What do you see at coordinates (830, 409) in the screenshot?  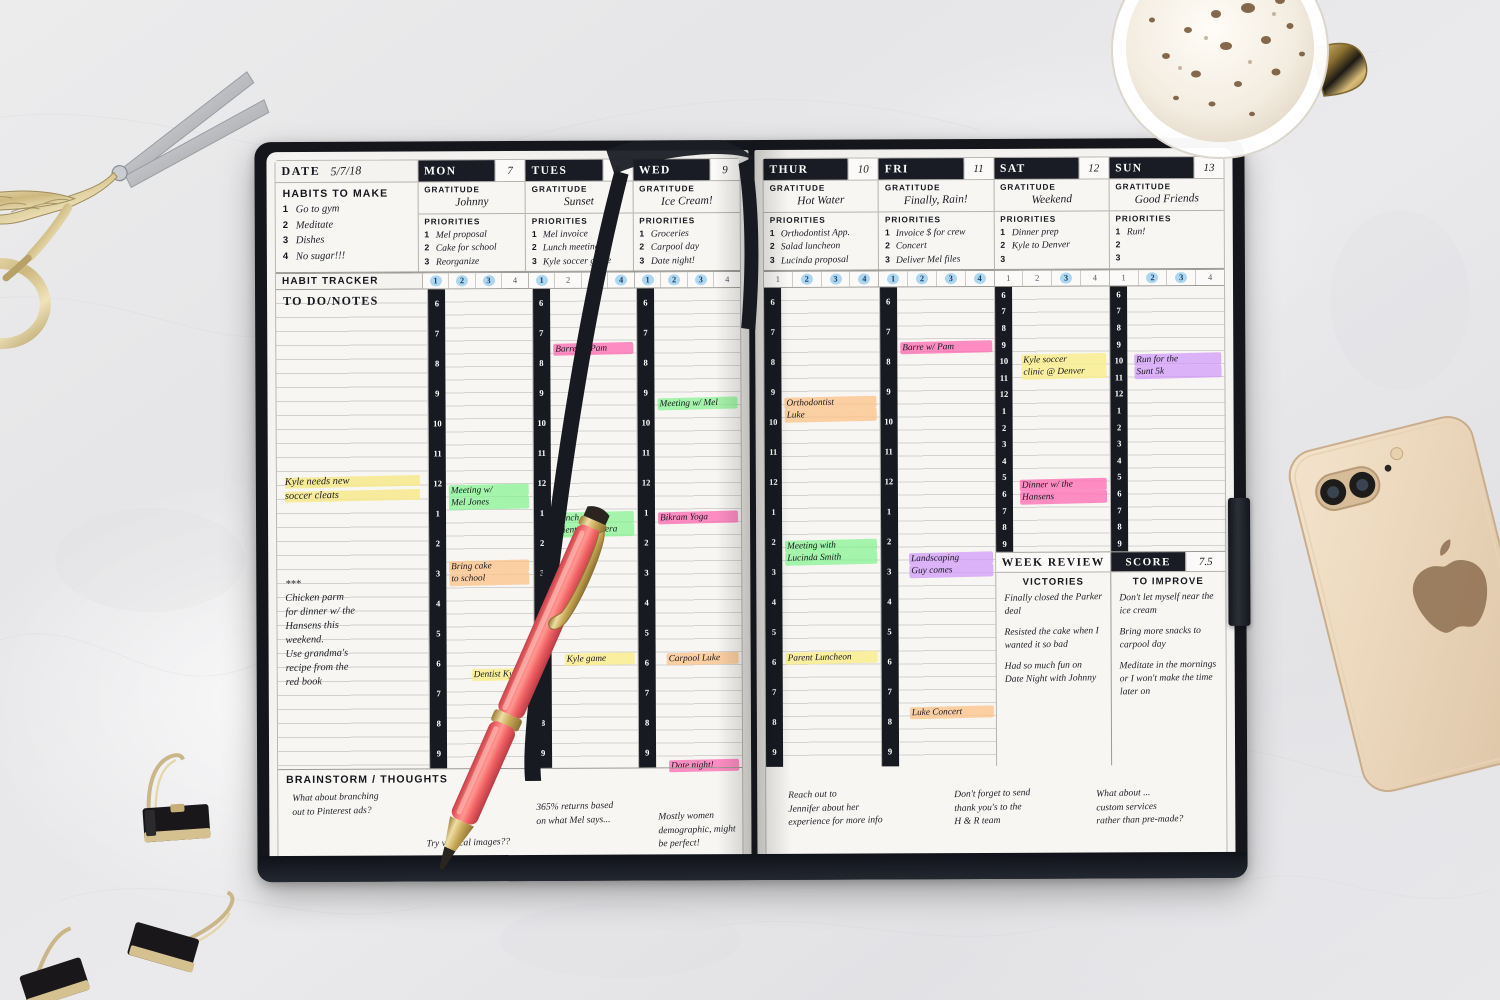 I see `calendar-event: Orthodontist Luke` at bounding box center [830, 409].